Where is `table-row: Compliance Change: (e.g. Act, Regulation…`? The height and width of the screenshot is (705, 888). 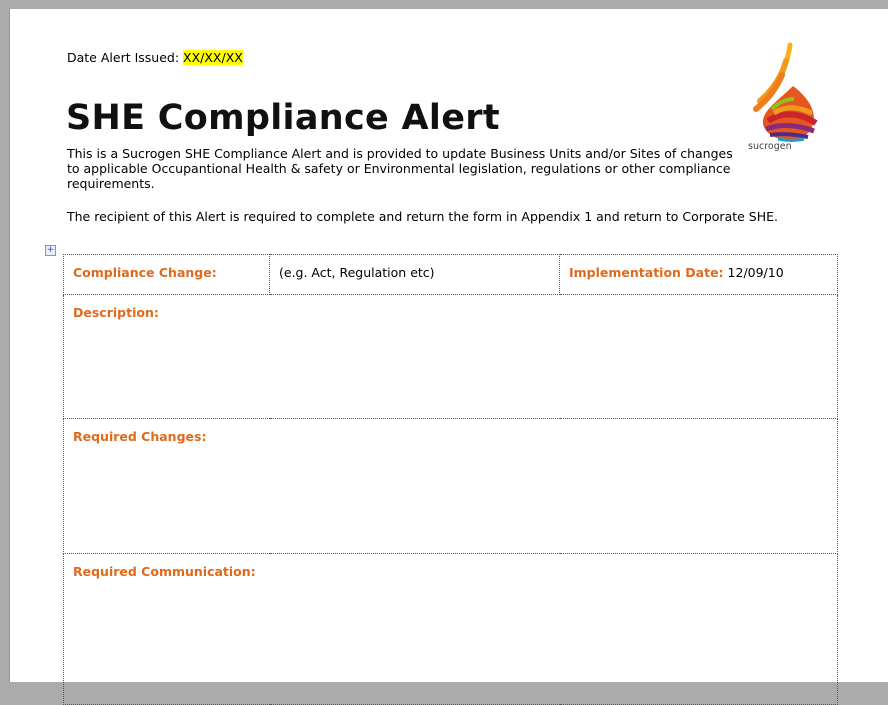
table-row: Compliance Change: (e.g. Act, Regulation… is located at coordinates (450, 274).